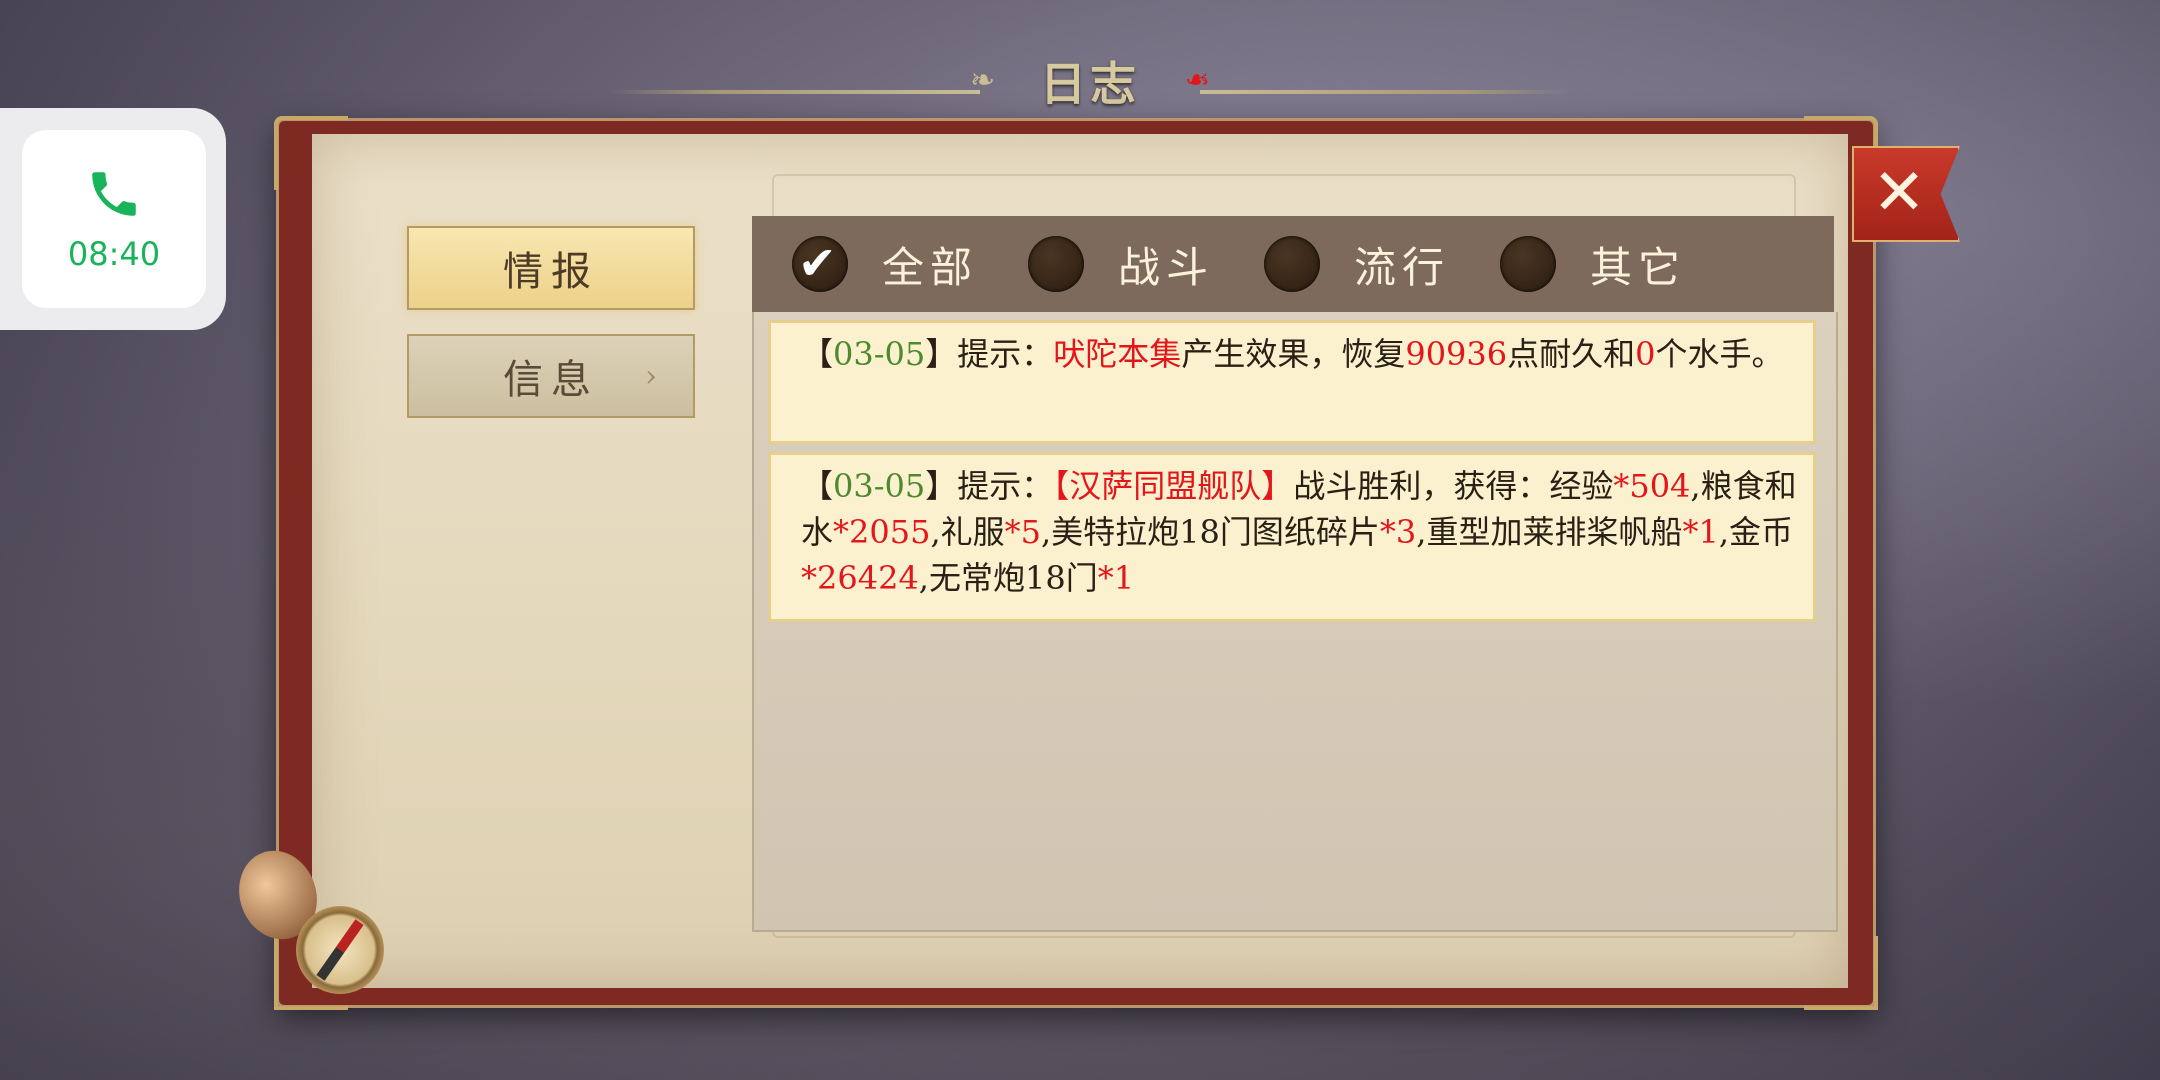 The width and height of the screenshot is (2160, 1080). I want to click on close-button: ✕, so click(1906, 194).